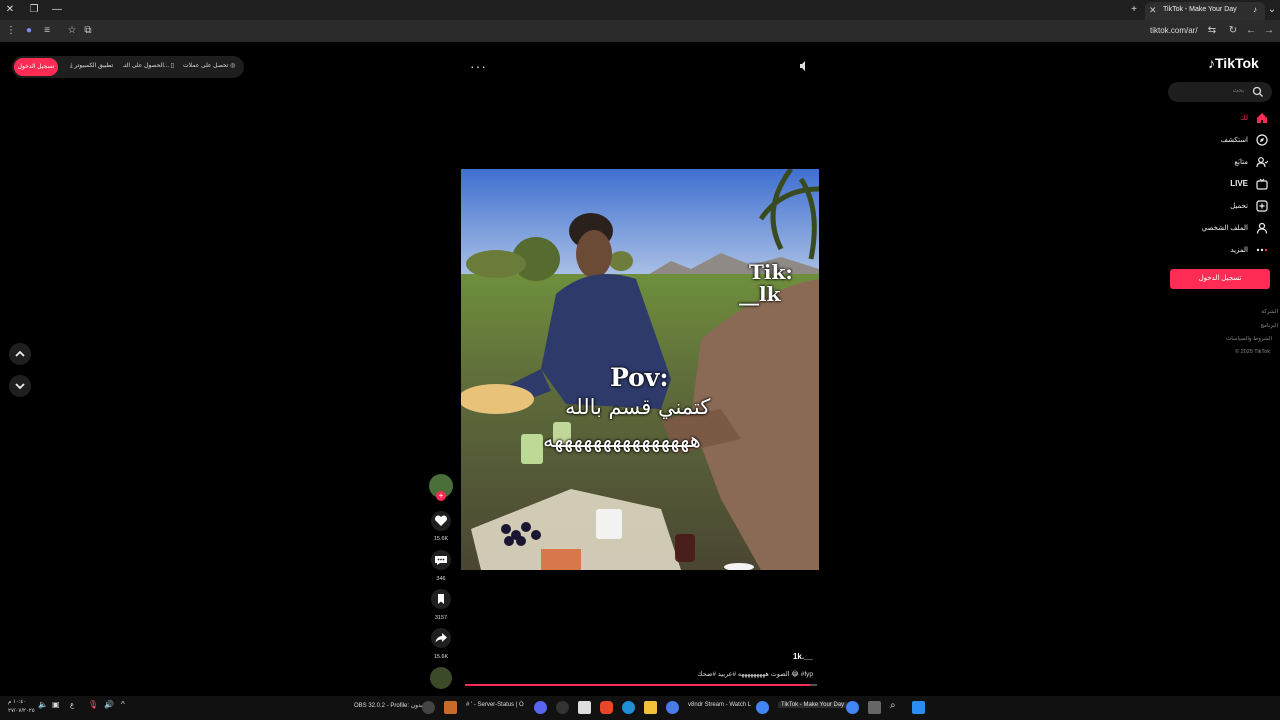 This screenshot has width=1280, height=720. Describe the element at coordinates (11, 31) in the screenshot. I see `menu-dots-icon: ⋮` at that location.